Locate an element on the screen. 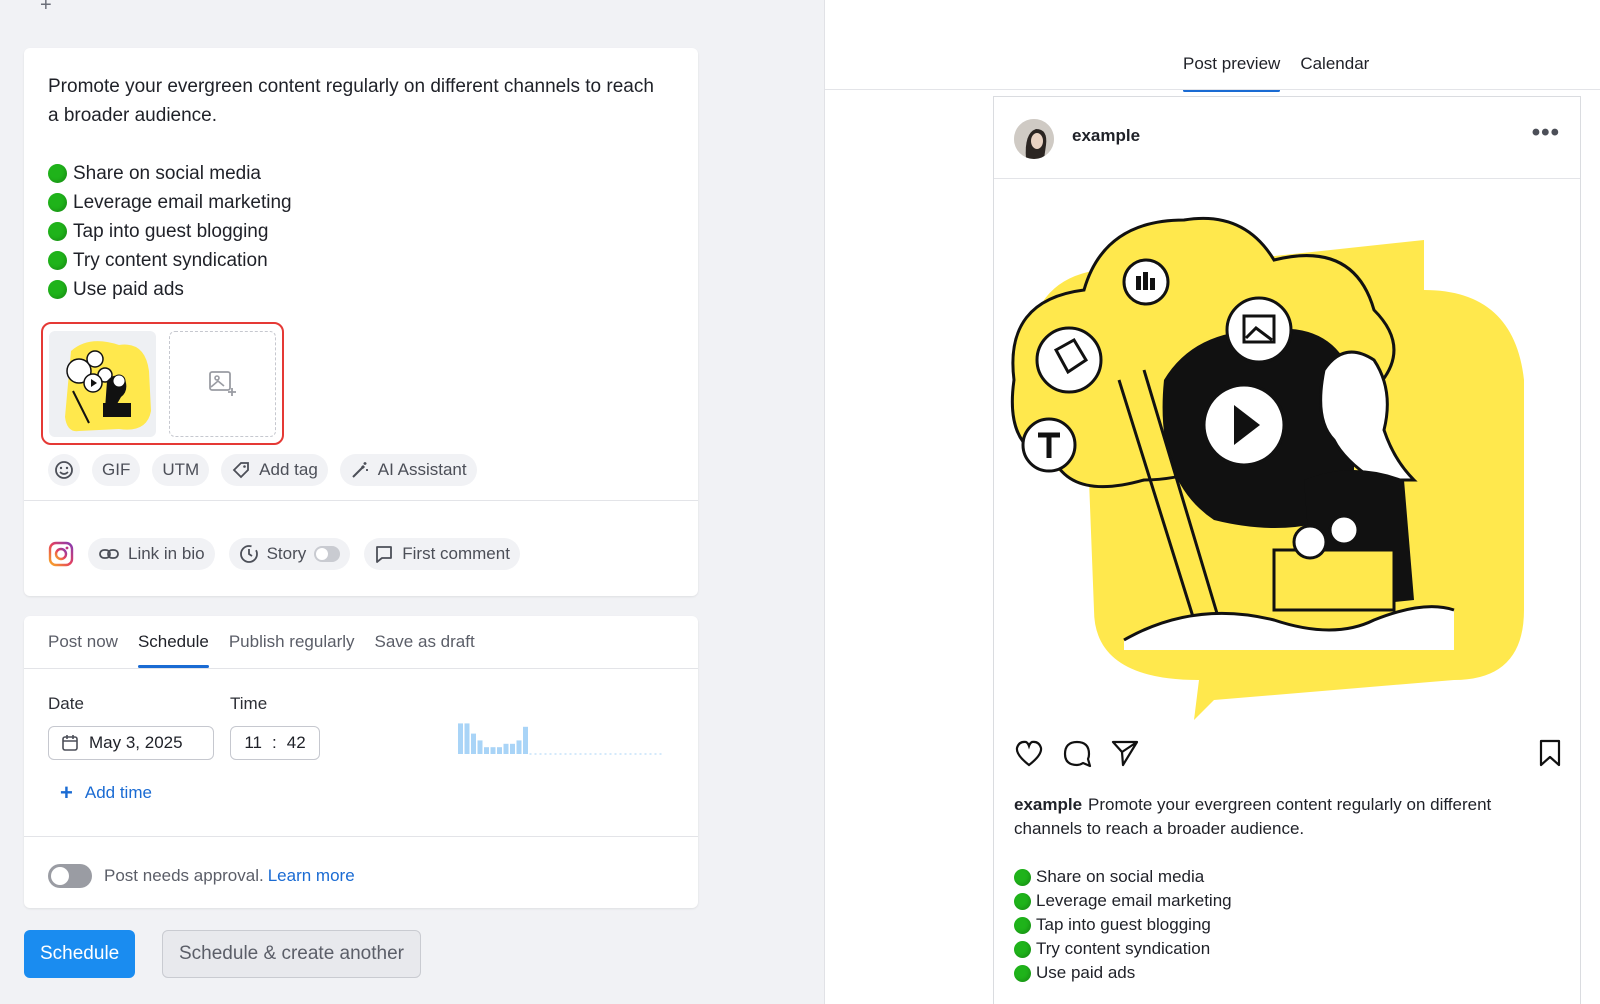  calendar-icon is located at coordinates (70, 743).